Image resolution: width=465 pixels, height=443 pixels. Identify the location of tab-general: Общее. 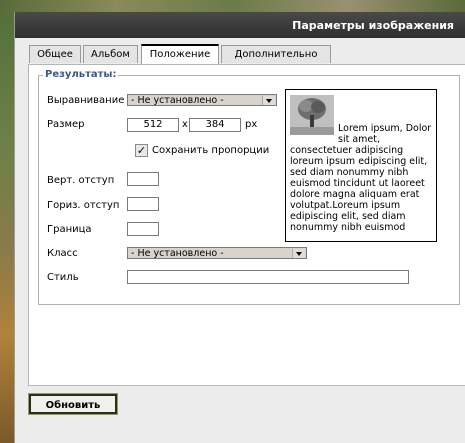
(55, 54).